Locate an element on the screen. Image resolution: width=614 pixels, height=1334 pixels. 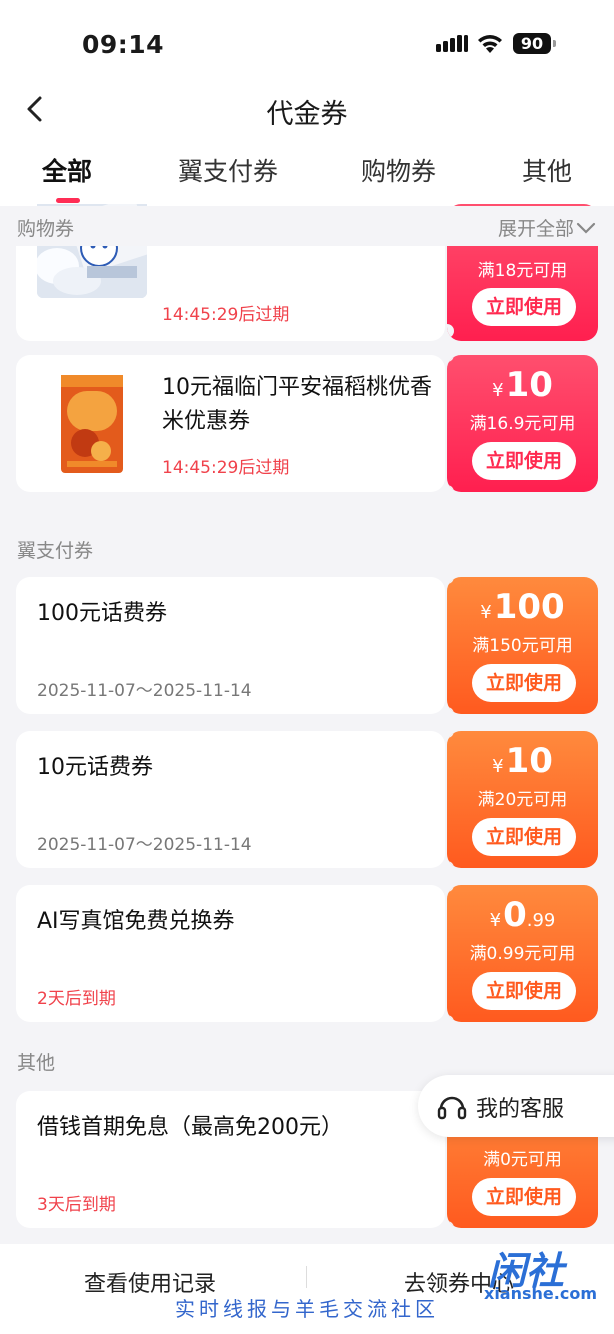
tab-all: 全部 is located at coordinates (67, 170).